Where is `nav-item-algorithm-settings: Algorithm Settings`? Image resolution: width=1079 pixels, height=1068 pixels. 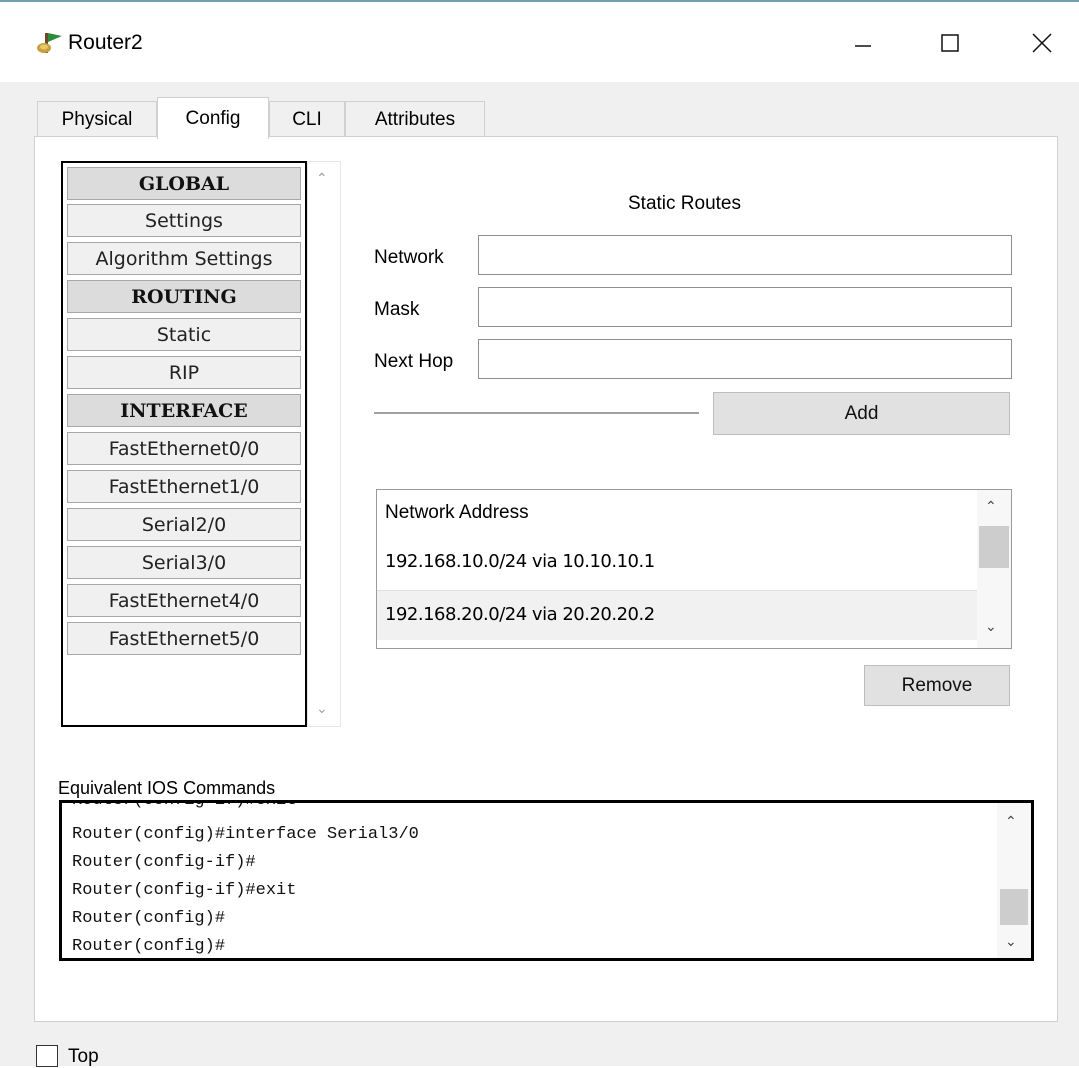 nav-item-algorithm-settings: Algorithm Settings is located at coordinates (184, 258).